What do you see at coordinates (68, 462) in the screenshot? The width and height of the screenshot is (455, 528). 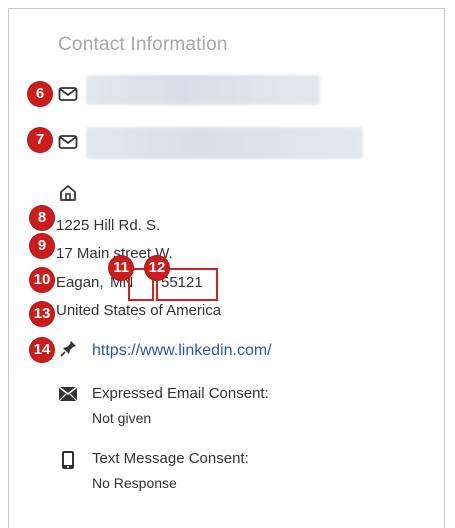 I see `mobile-phone-icon` at bounding box center [68, 462].